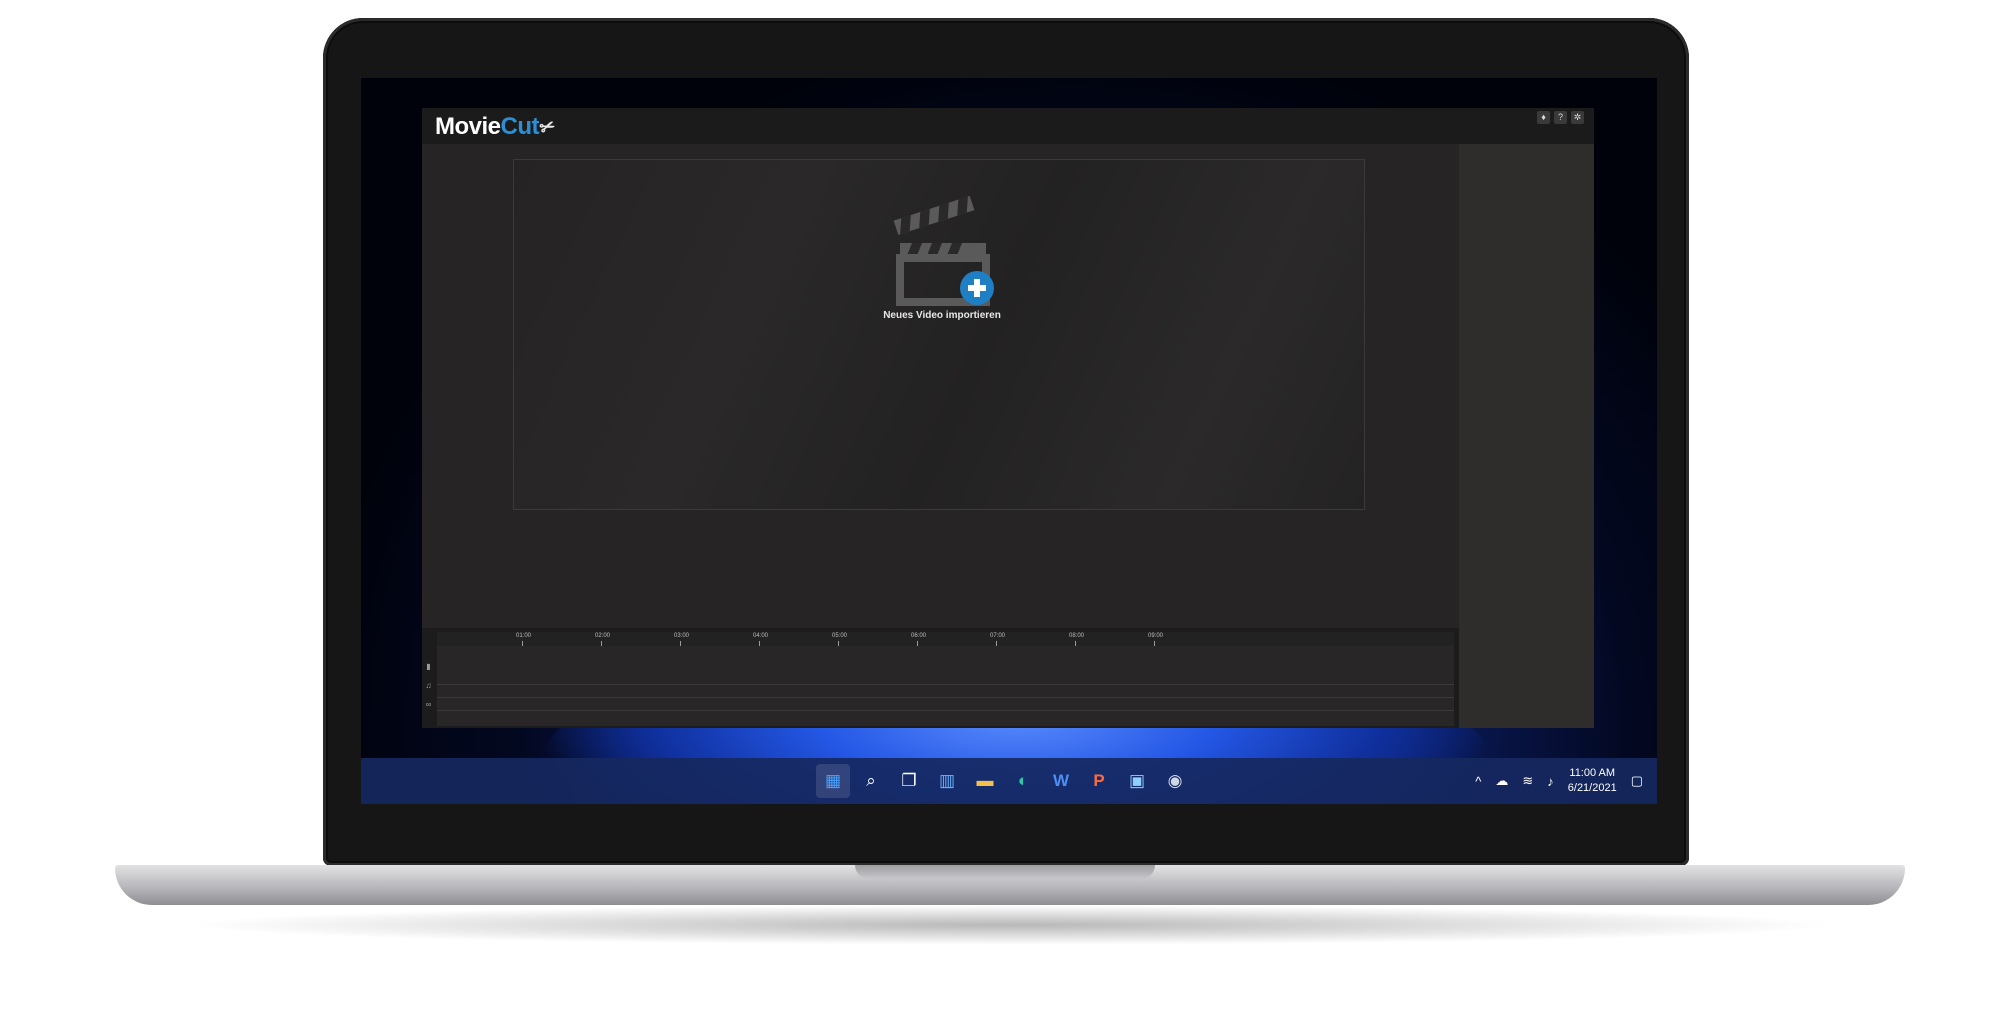 This screenshot has height=1022, width=2010. Describe the element at coordinates (1543, 117) in the screenshot. I see `lightbulb-icon: ♦` at that location.